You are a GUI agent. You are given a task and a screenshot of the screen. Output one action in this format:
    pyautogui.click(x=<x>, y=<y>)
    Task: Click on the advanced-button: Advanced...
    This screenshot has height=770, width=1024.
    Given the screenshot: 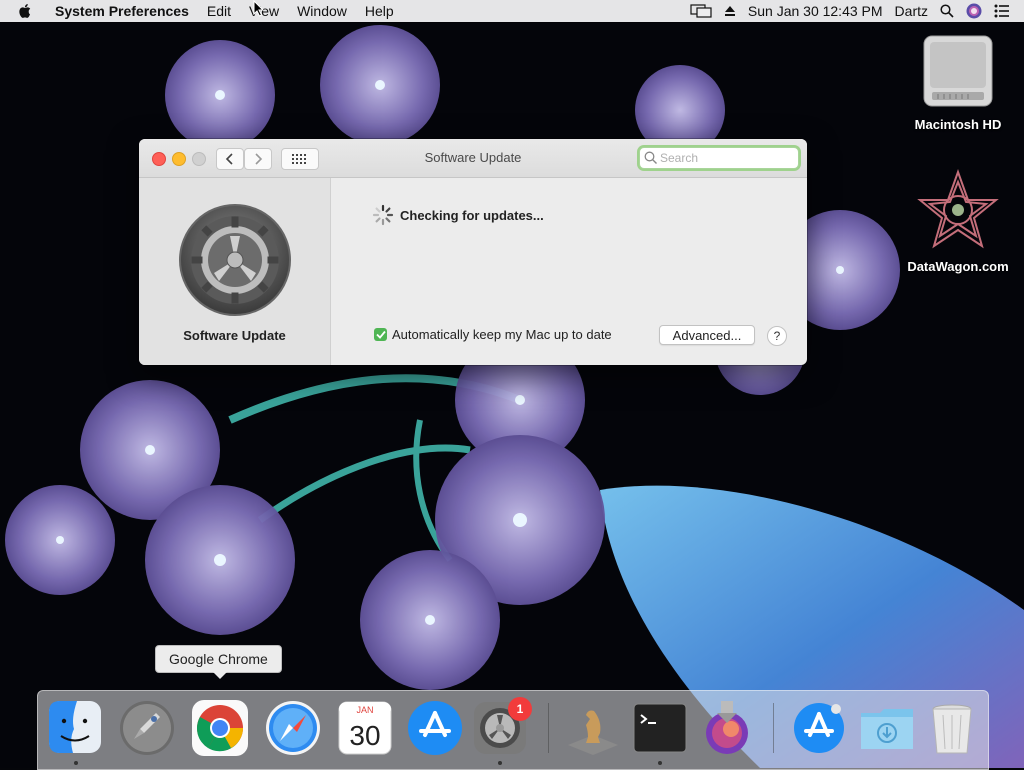 What is the action you would take?
    pyautogui.click(x=707, y=335)
    